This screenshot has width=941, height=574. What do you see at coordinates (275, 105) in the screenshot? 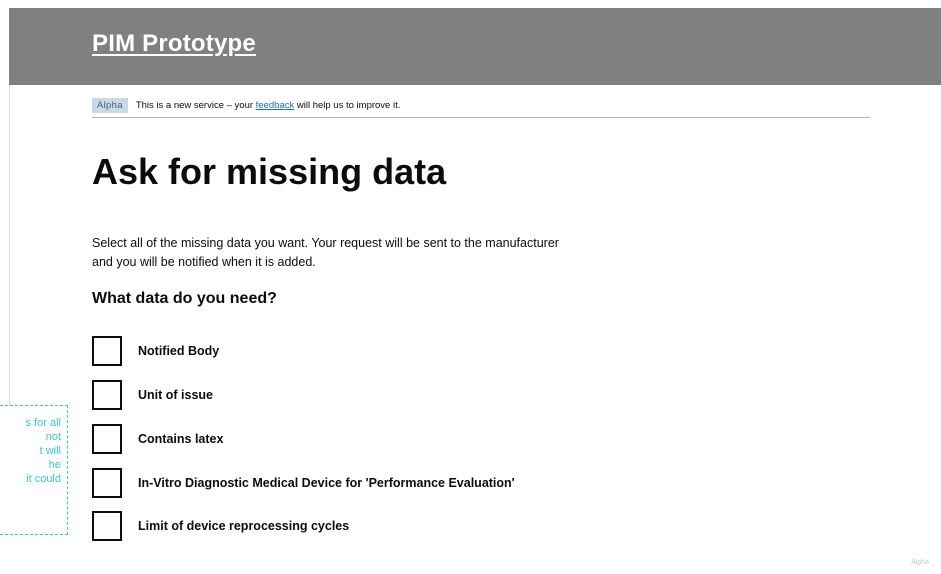
I see `feedback-link: feedback` at bounding box center [275, 105].